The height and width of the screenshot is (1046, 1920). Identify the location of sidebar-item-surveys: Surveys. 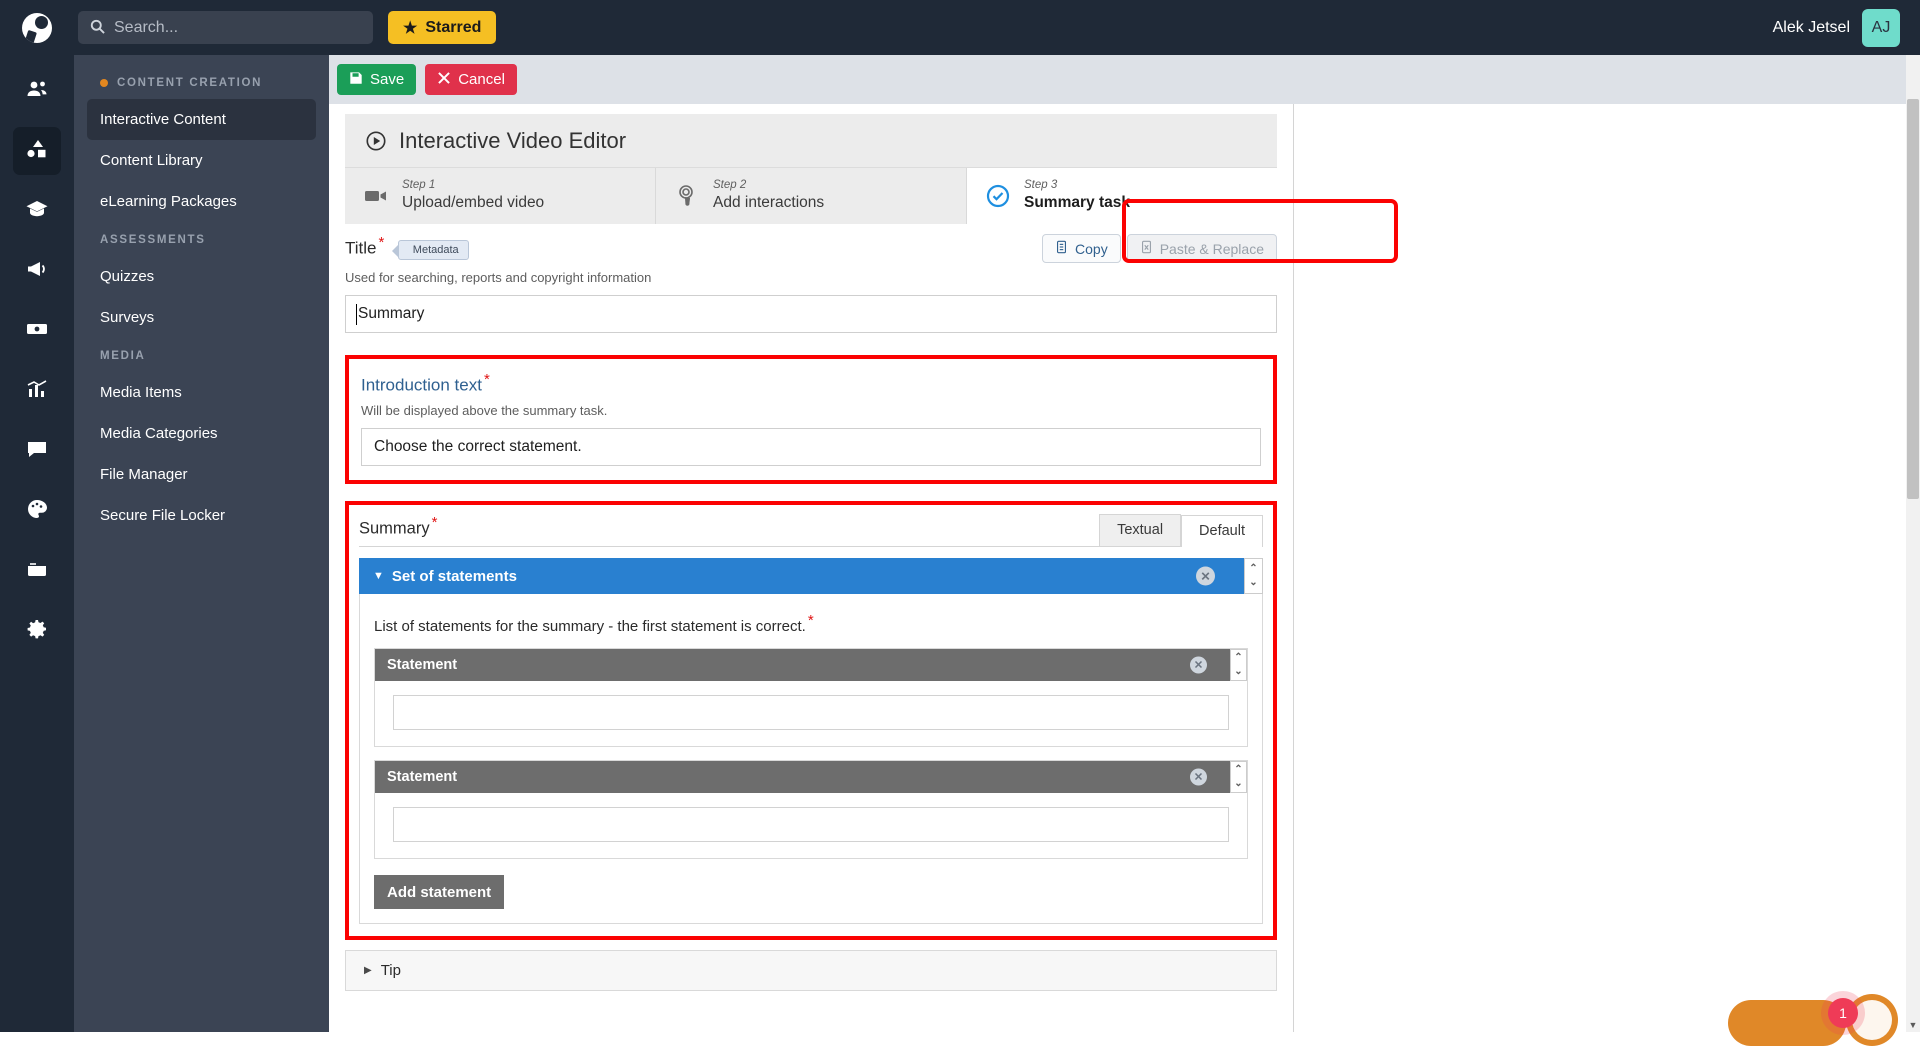
(201, 317).